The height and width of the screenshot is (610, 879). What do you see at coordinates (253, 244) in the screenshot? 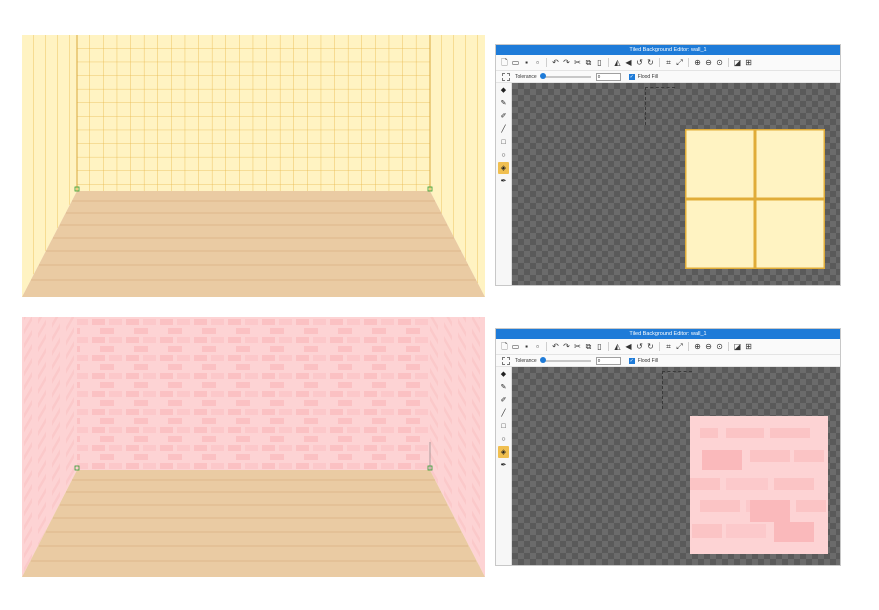
I see `wood-floor` at bounding box center [253, 244].